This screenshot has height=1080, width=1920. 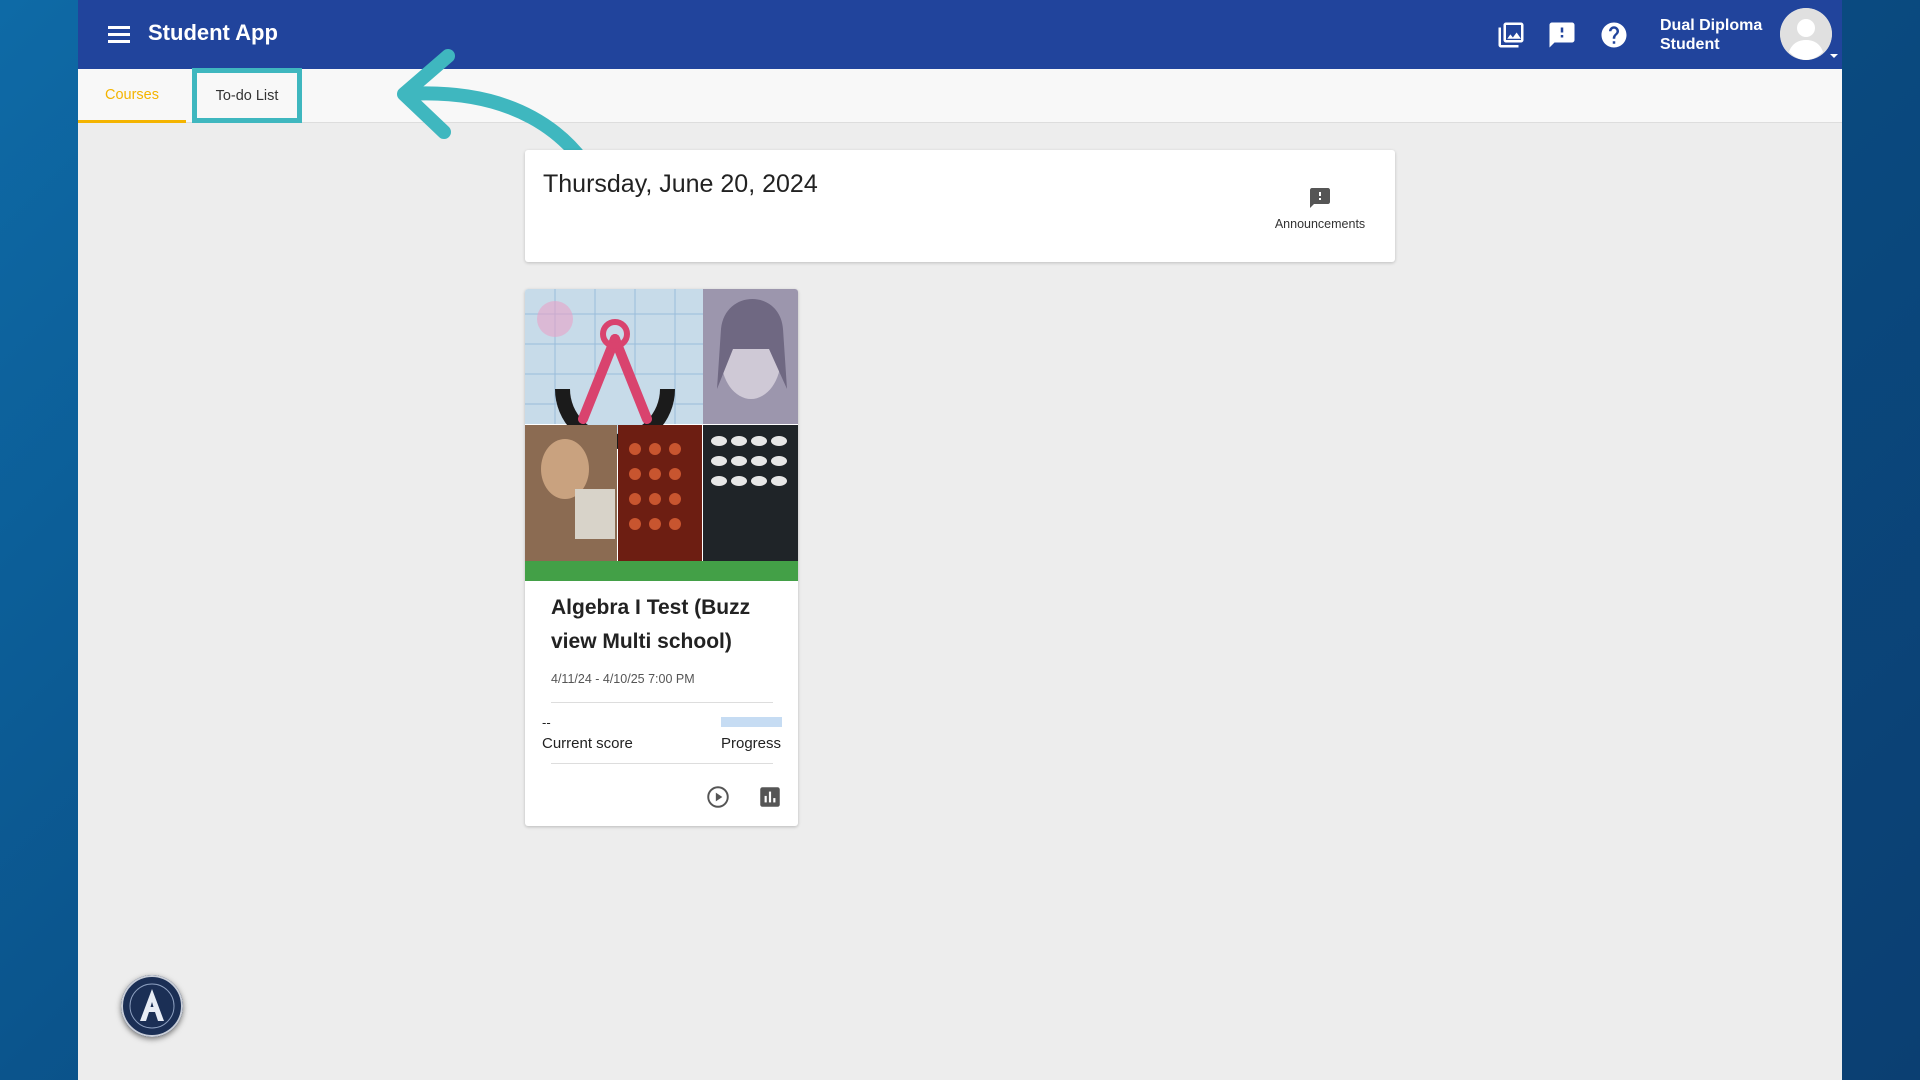 I want to click on play-circle-icon, so click(x=718, y=797).